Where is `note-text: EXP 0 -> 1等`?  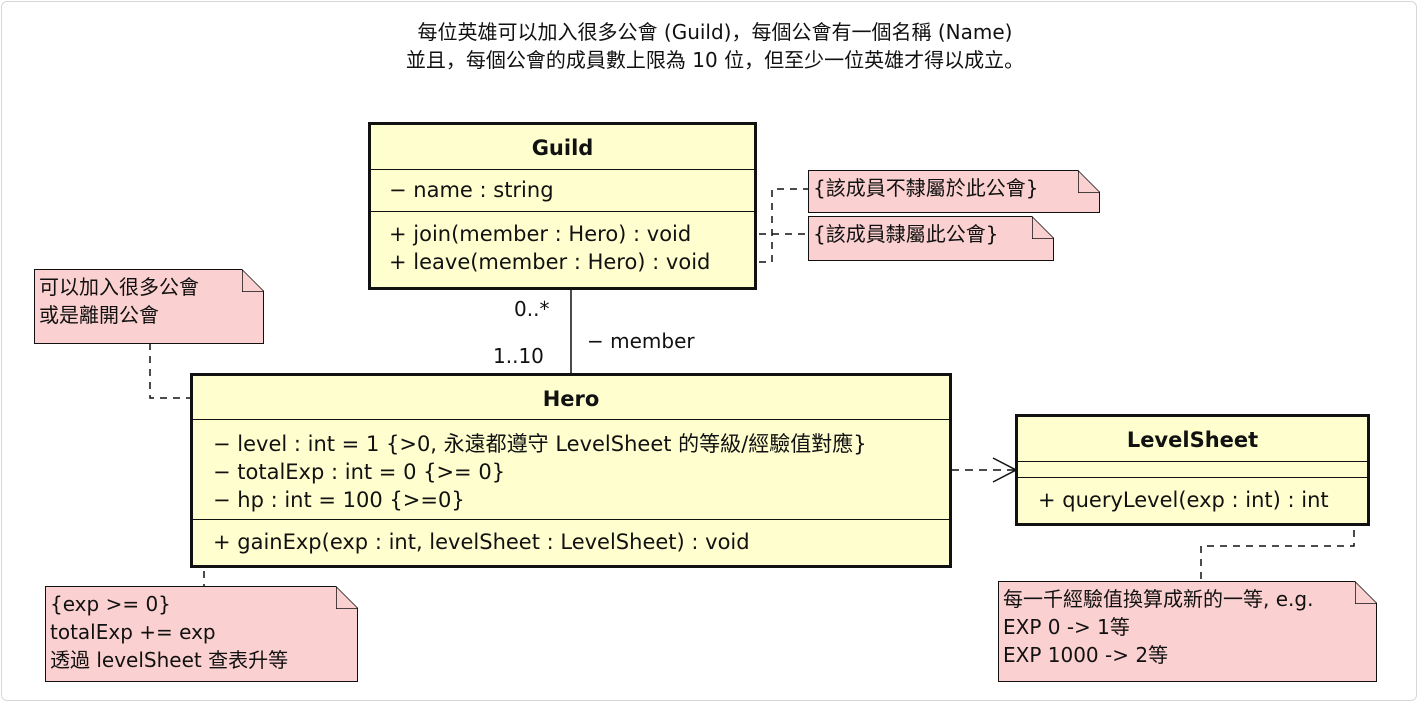 note-text: EXP 0 -> 1等 is located at coordinates (1066, 627).